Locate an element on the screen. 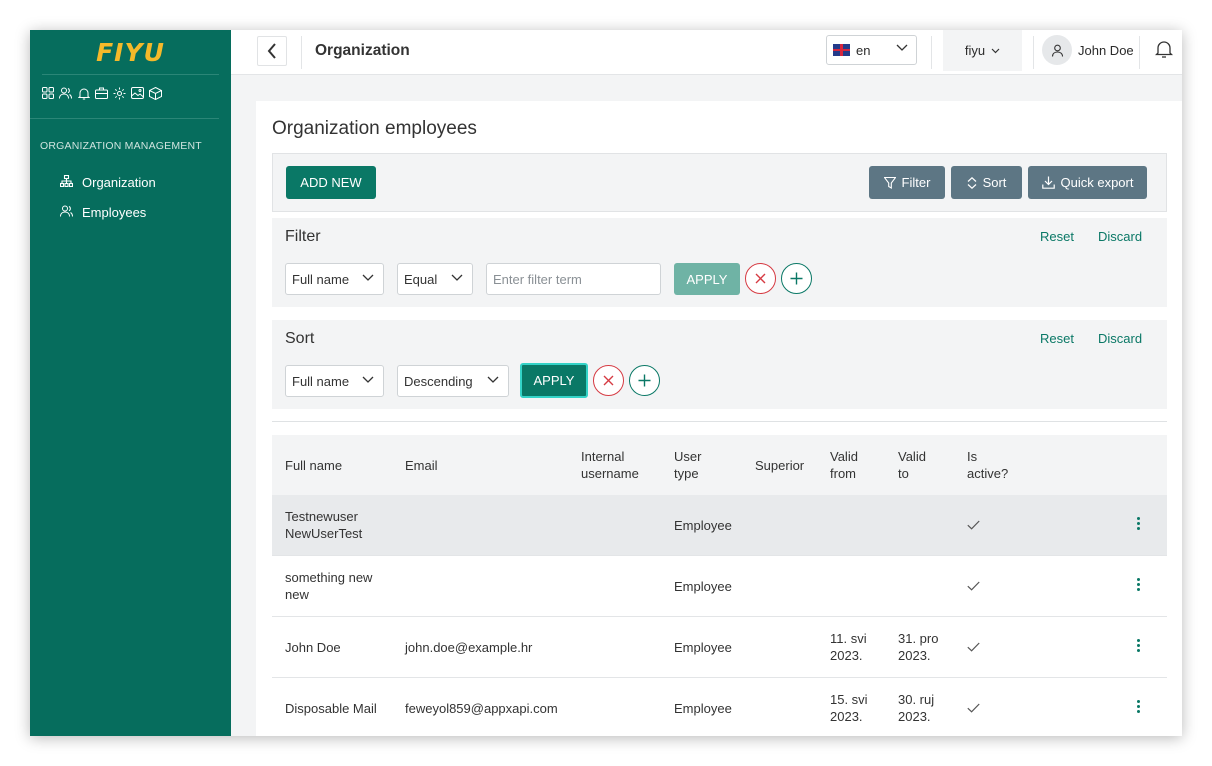 The height and width of the screenshot is (766, 1212). column-full-name: Full name is located at coordinates (313, 465).